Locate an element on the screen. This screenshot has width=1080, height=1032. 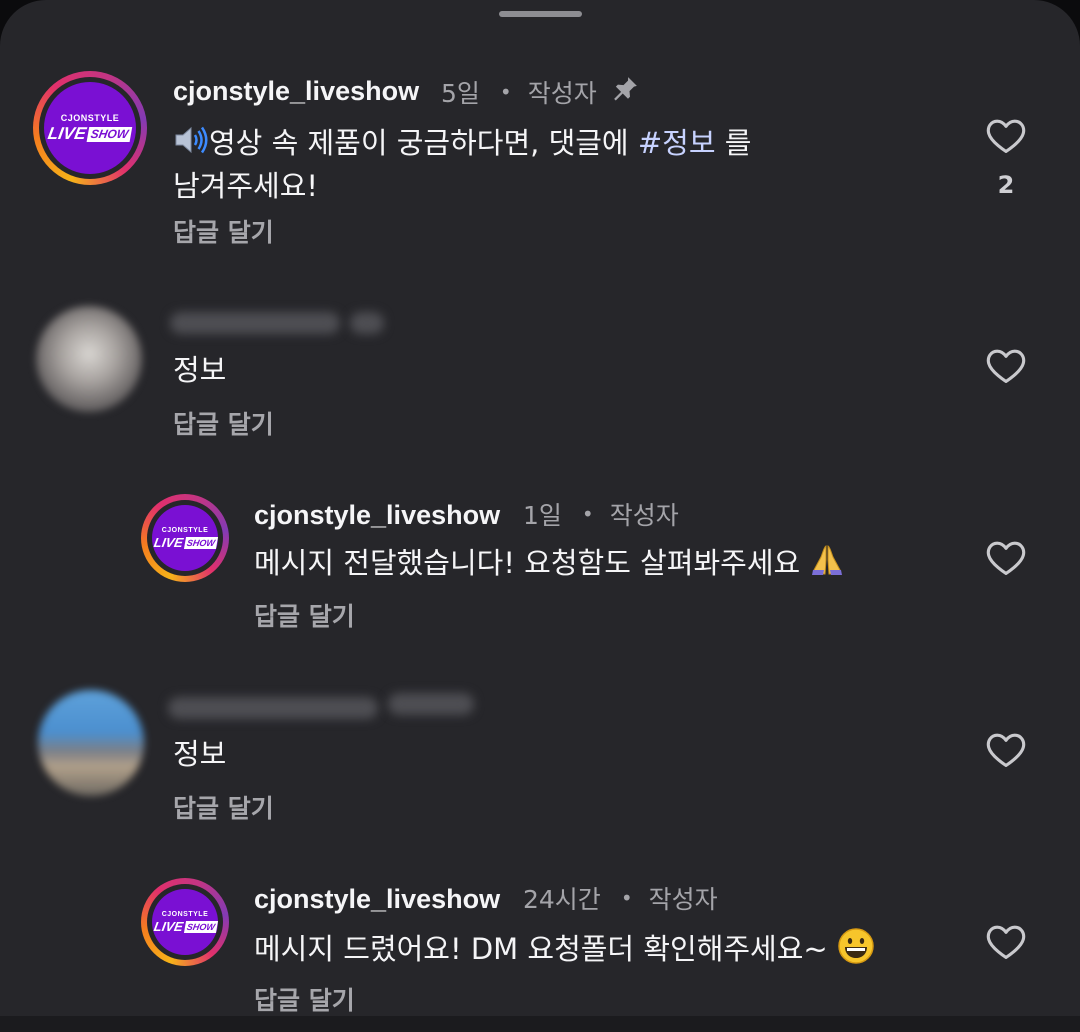
comment-time: 1일 is located at coordinates (542, 515).